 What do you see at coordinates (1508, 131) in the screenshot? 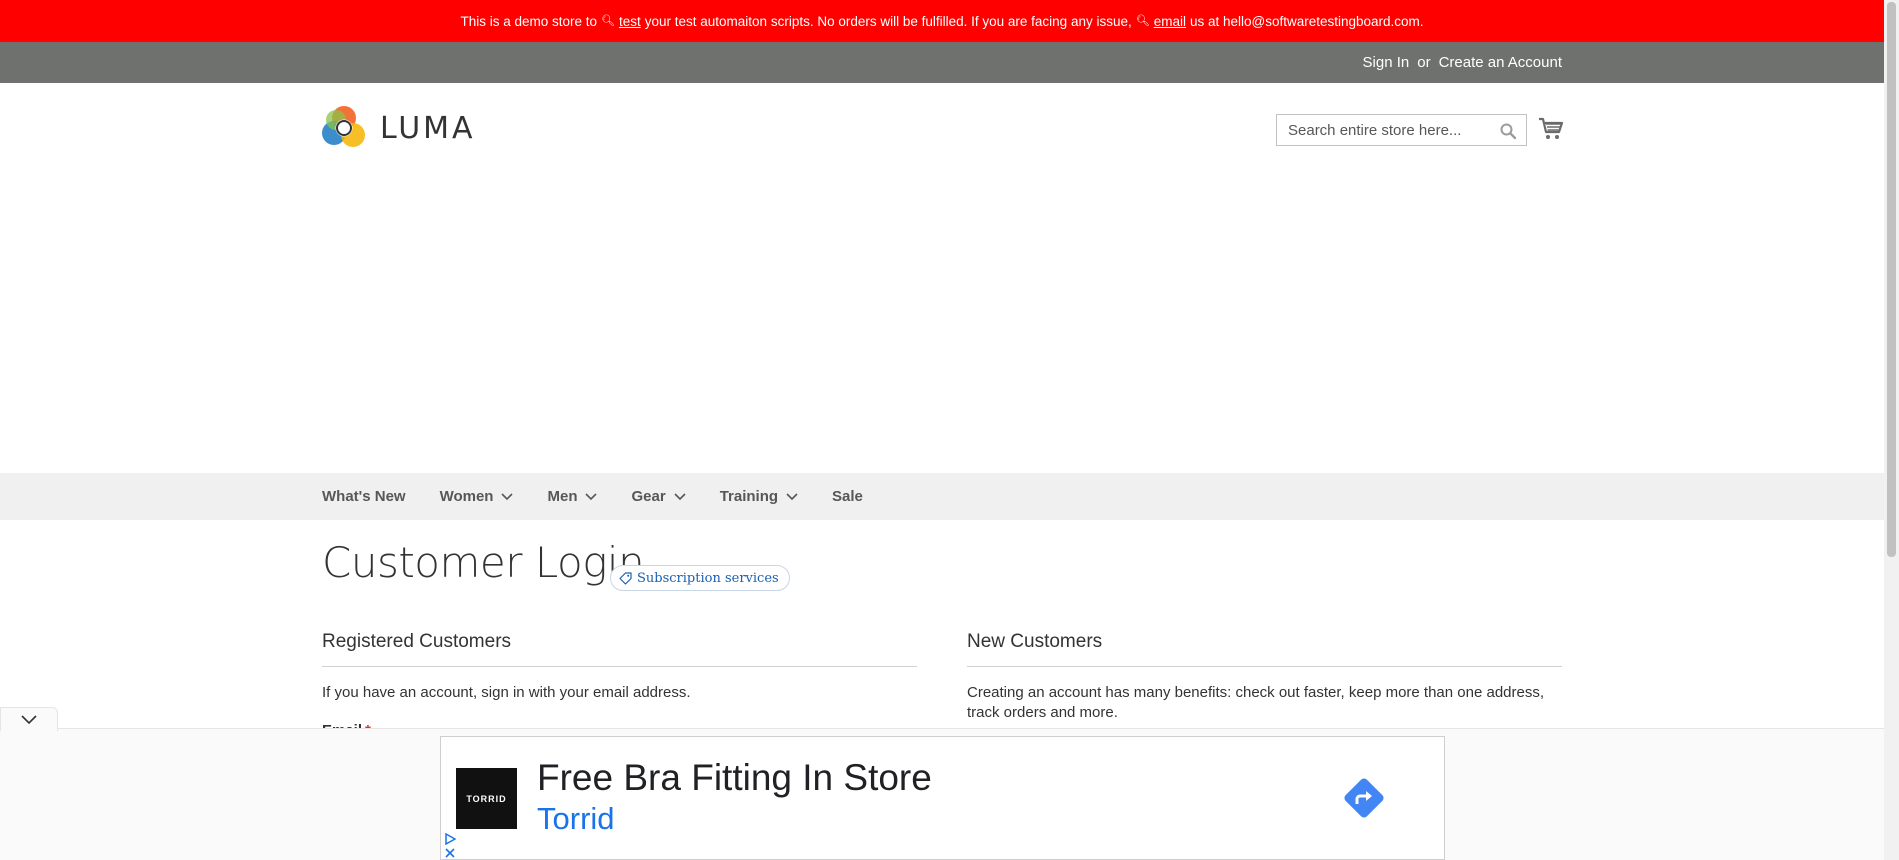
I see `search-icon` at bounding box center [1508, 131].